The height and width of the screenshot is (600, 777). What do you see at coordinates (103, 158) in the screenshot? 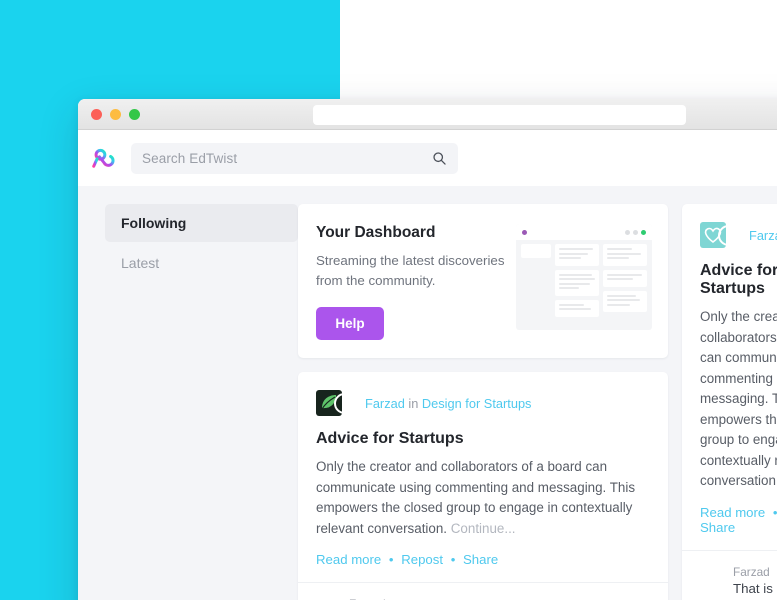
I see `edtwist-logo-icon` at bounding box center [103, 158].